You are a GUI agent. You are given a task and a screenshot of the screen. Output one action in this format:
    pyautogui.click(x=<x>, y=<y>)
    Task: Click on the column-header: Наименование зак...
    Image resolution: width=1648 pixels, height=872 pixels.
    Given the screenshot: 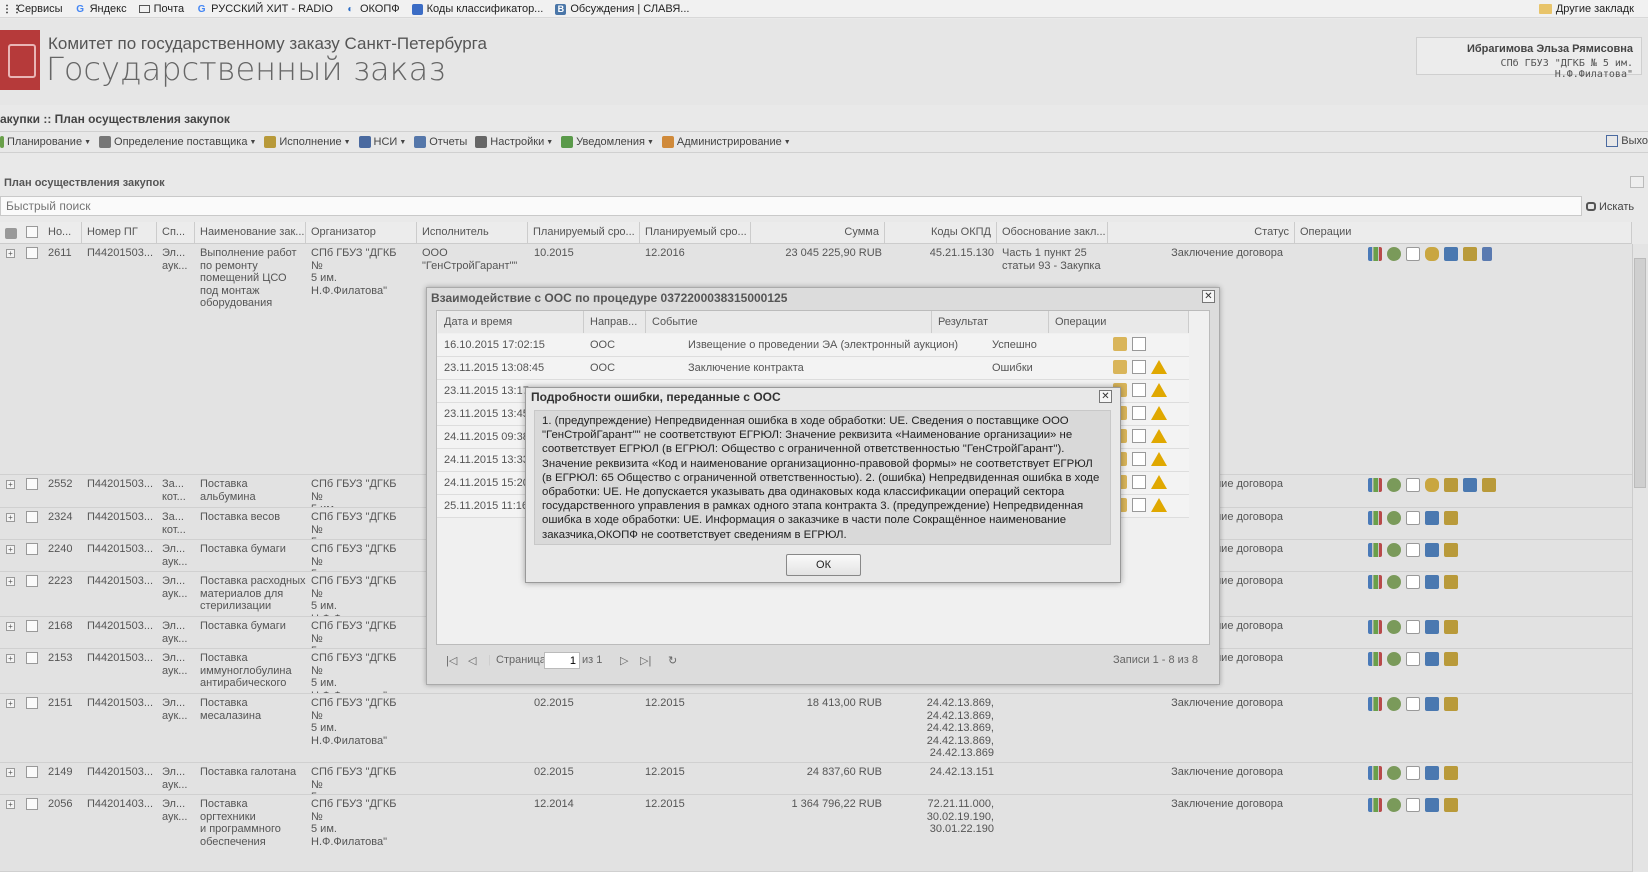 What is the action you would take?
    pyautogui.click(x=250, y=233)
    